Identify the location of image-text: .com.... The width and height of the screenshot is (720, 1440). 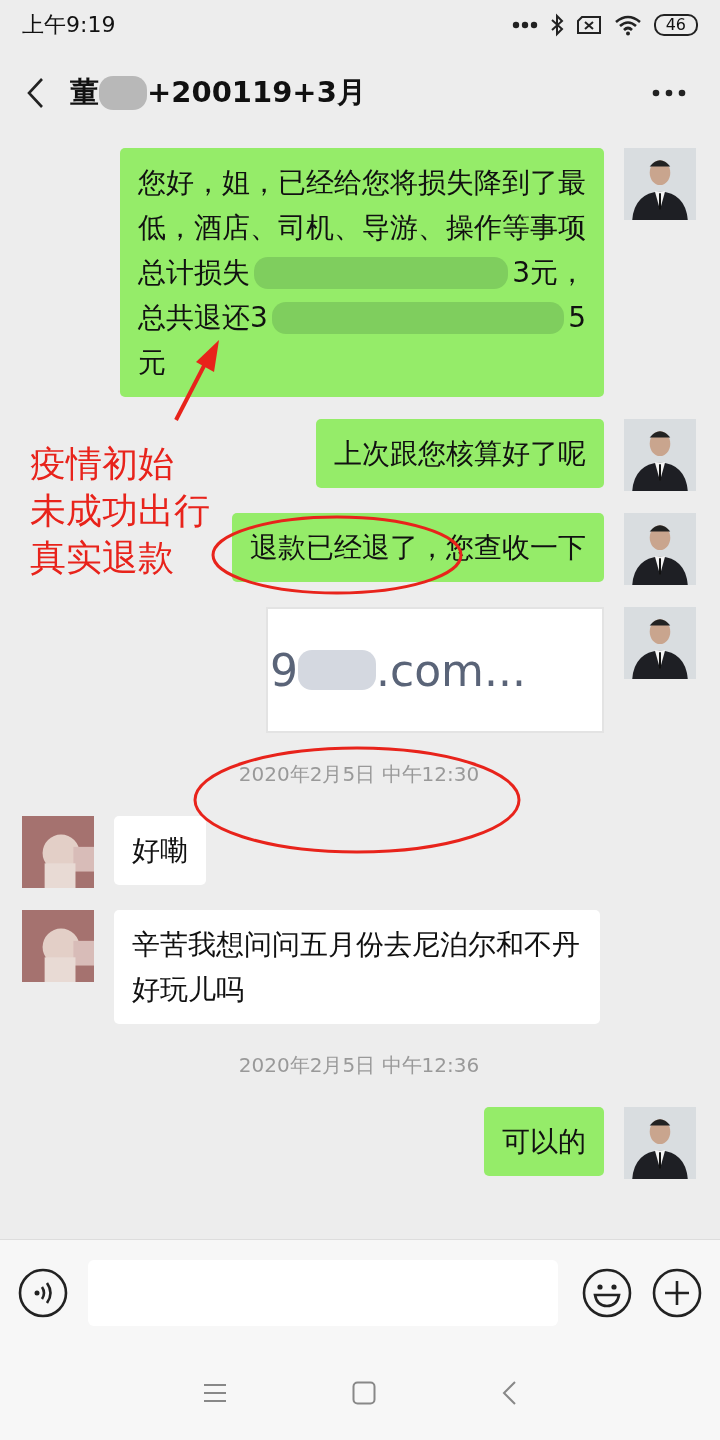
(451, 670).